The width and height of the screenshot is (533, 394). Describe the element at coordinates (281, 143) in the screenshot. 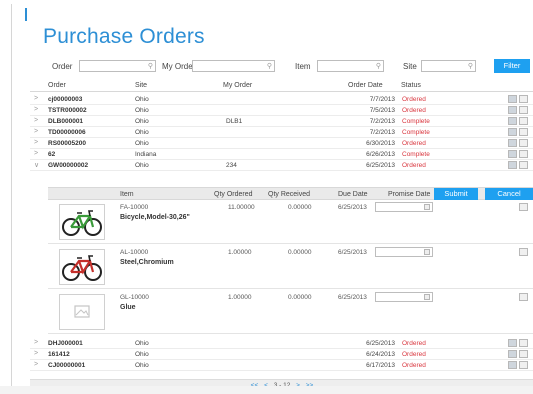

I see `table-row: > RS00005200 Ohio 6/30/2013 Ordered` at that location.